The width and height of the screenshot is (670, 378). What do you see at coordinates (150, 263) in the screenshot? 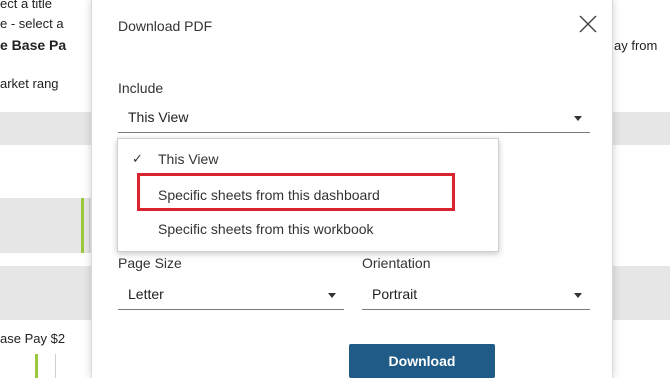
I see `page-size-label: Page Size` at bounding box center [150, 263].